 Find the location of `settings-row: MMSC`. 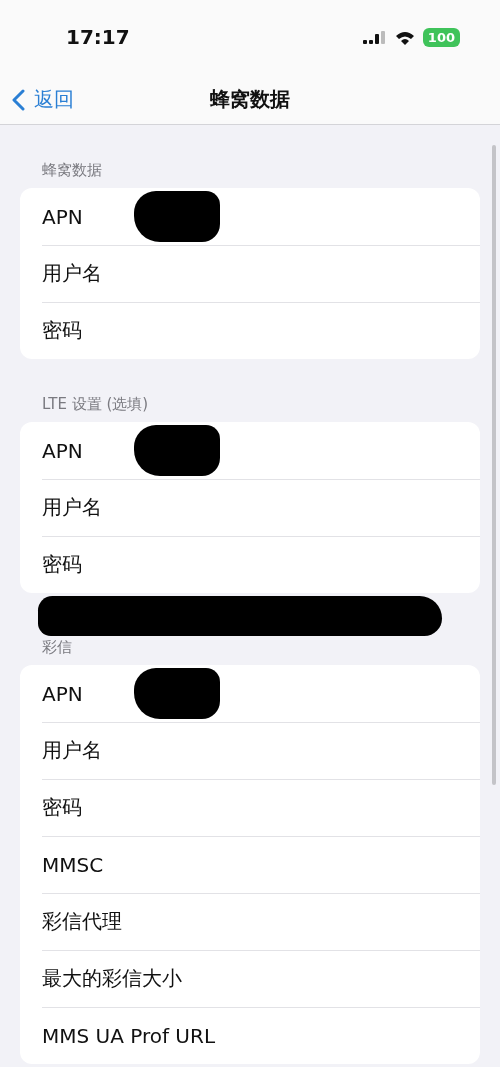

settings-row: MMSC is located at coordinates (250, 864).